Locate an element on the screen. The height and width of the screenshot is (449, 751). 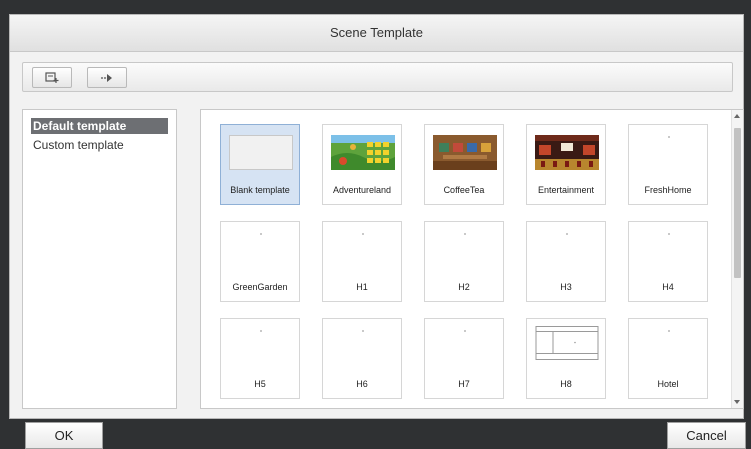
coffeetea-thumbnail is located at coordinates (465, 152).